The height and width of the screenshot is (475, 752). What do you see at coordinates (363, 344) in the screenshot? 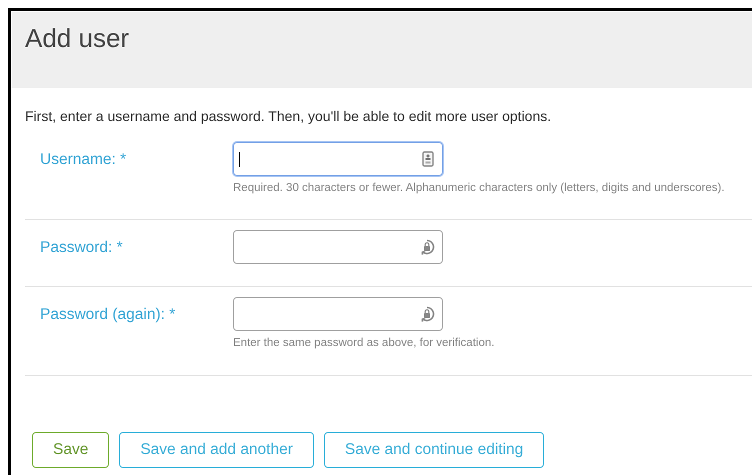
I see `help-text: Enter the same password as above, for verification.` at bounding box center [363, 344].